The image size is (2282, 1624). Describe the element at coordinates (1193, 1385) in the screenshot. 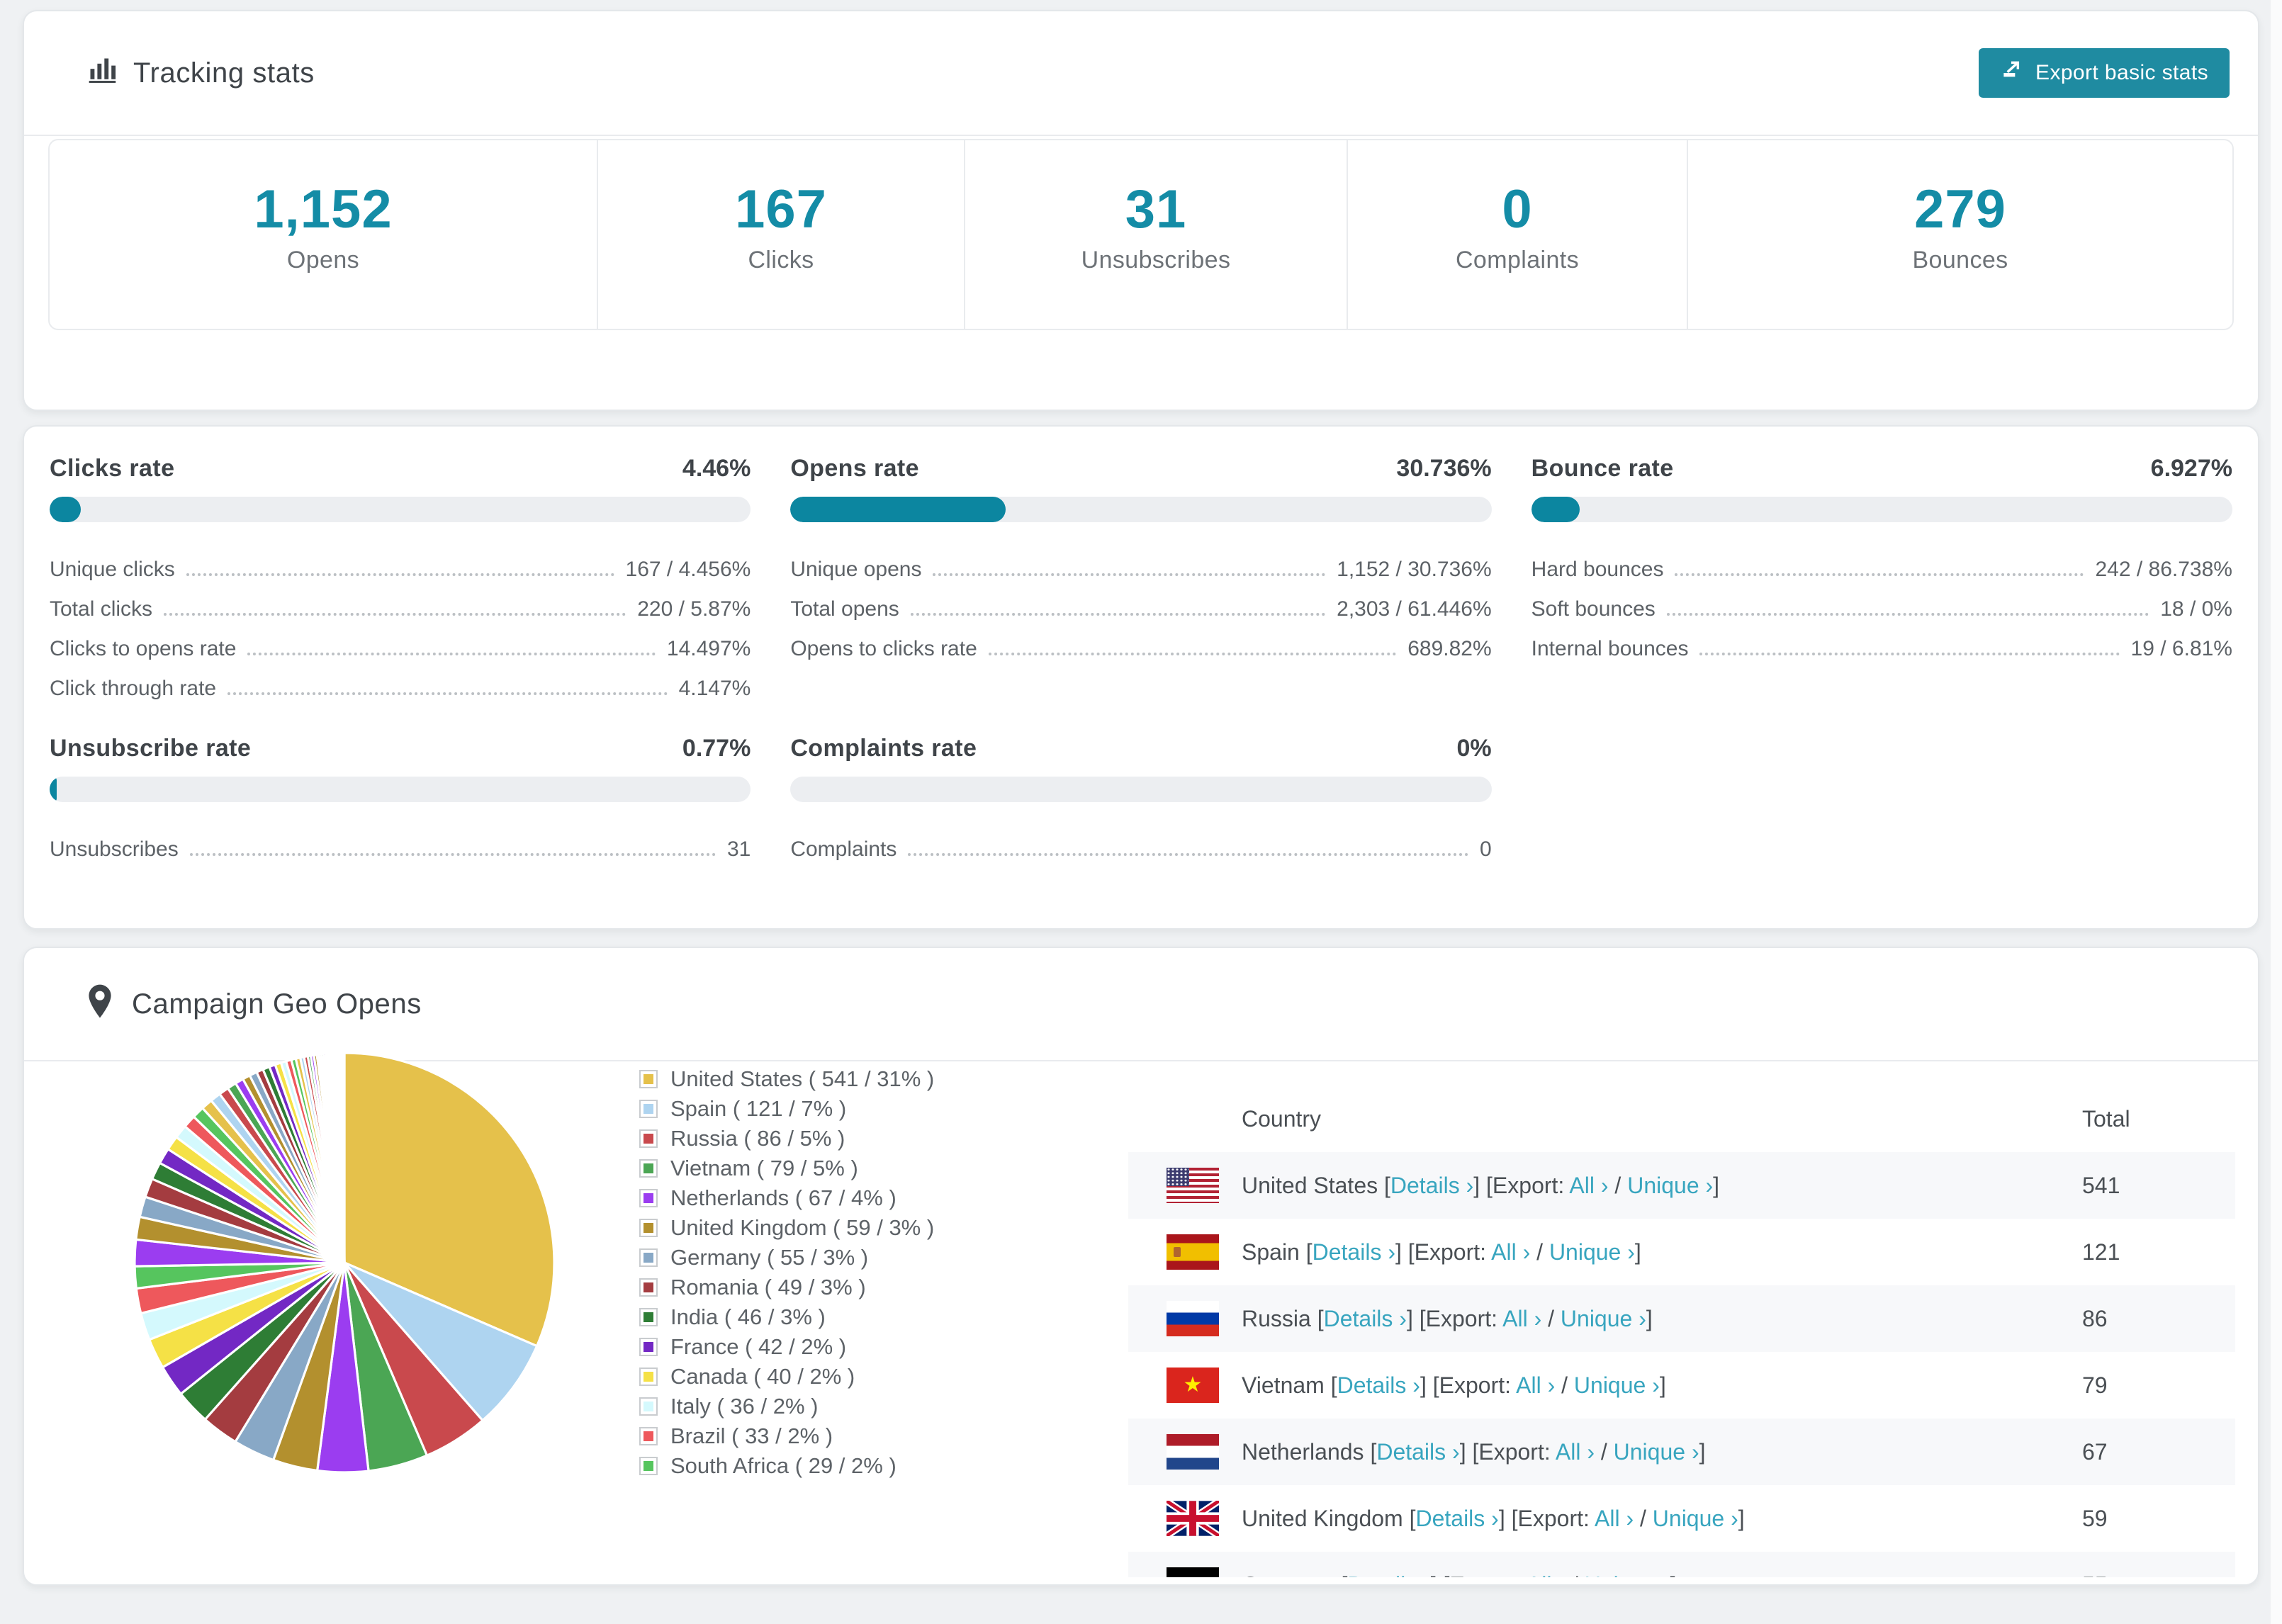

I see `vietnam-flag-icon: ★` at that location.